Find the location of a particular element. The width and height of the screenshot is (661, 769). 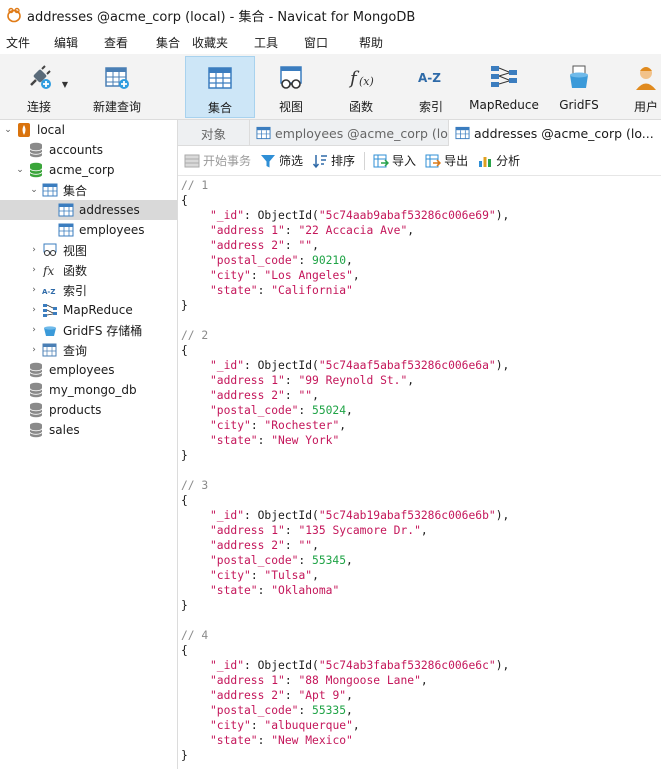

menu-file: 文件 is located at coordinates (24, 42).